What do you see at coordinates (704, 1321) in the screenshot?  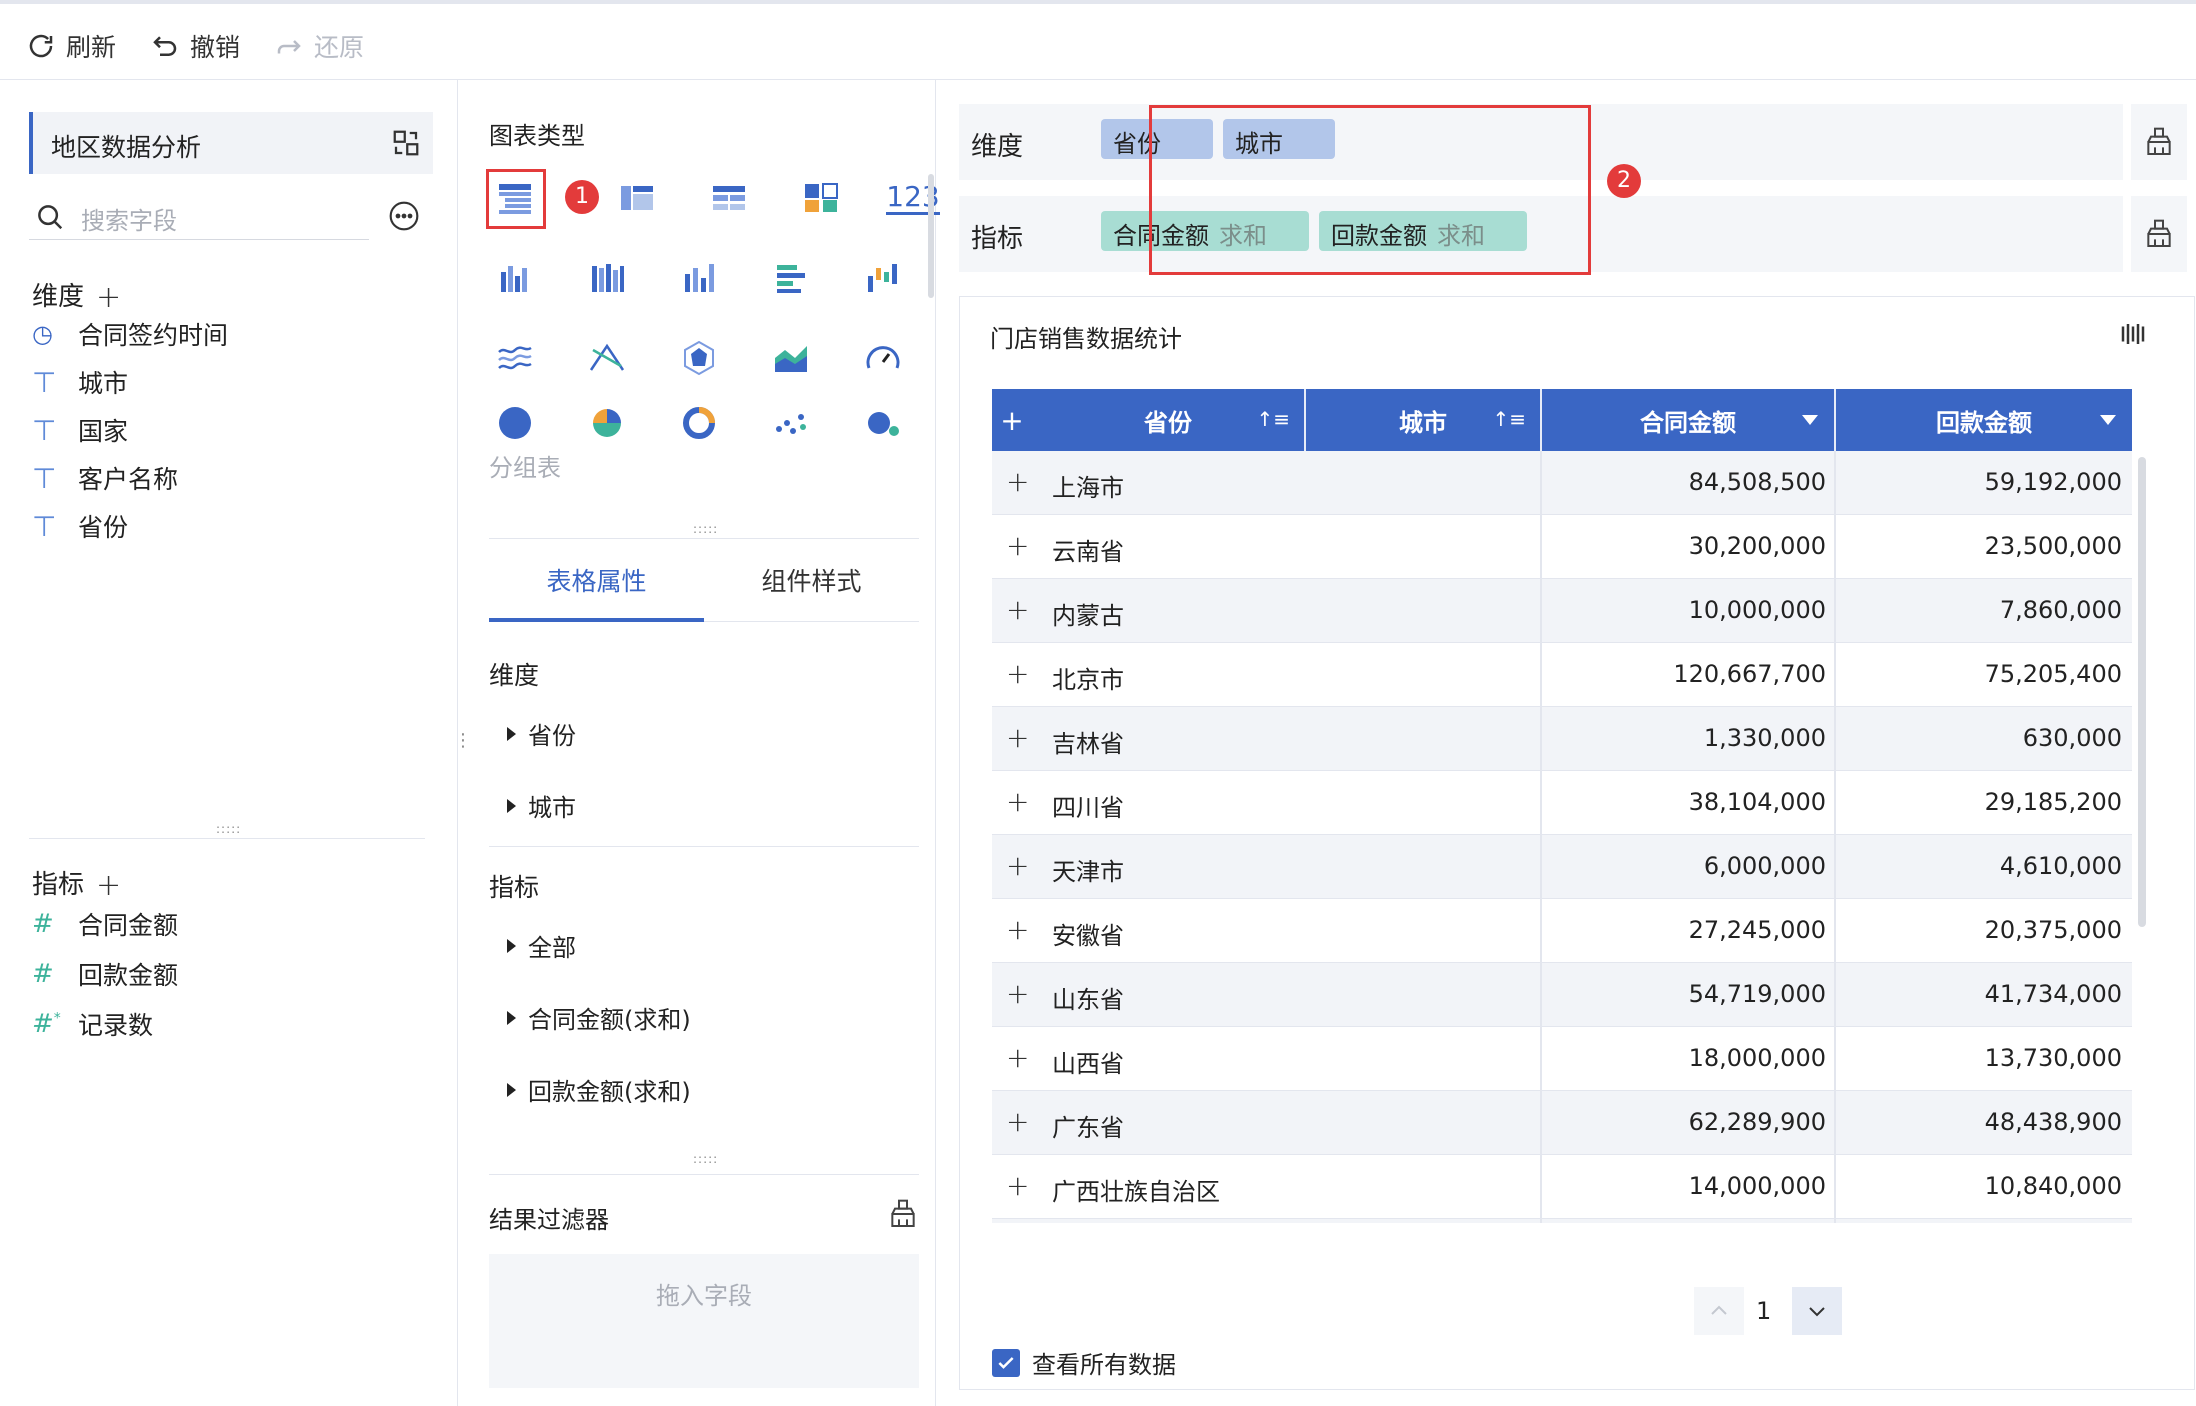 I see `filter-dropzone: 拖入字段` at bounding box center [704, 1321].